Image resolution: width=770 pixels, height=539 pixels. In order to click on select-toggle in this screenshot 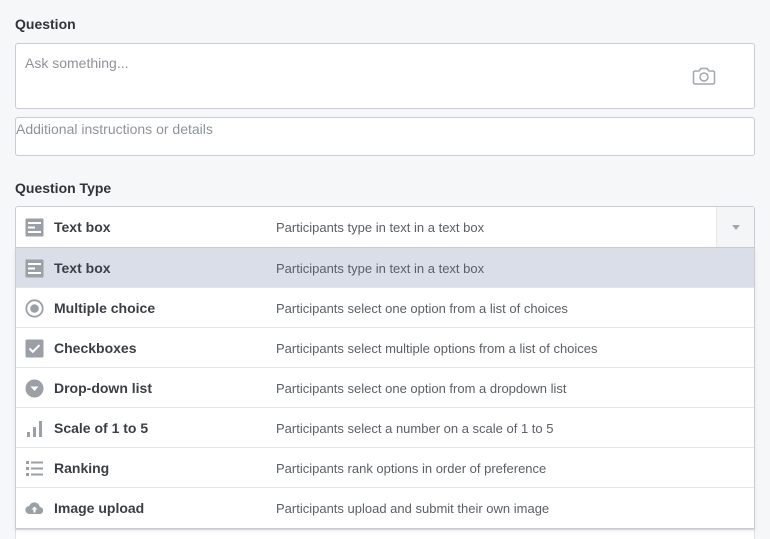, I will do `click(735, 227)`.